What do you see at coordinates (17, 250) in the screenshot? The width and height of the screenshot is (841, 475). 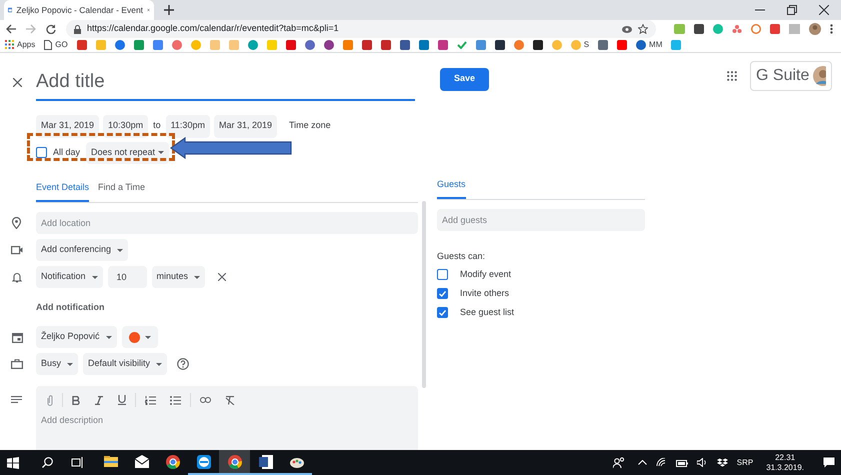 I see `video-camera-icon` at bounding box center [17, 250].